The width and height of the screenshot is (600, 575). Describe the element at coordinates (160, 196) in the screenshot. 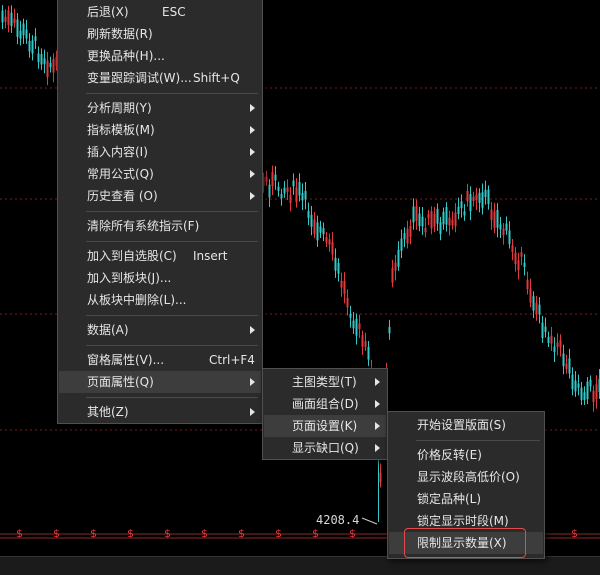

I see `menu-item-history-view: 历史查看 (O)` at that location.